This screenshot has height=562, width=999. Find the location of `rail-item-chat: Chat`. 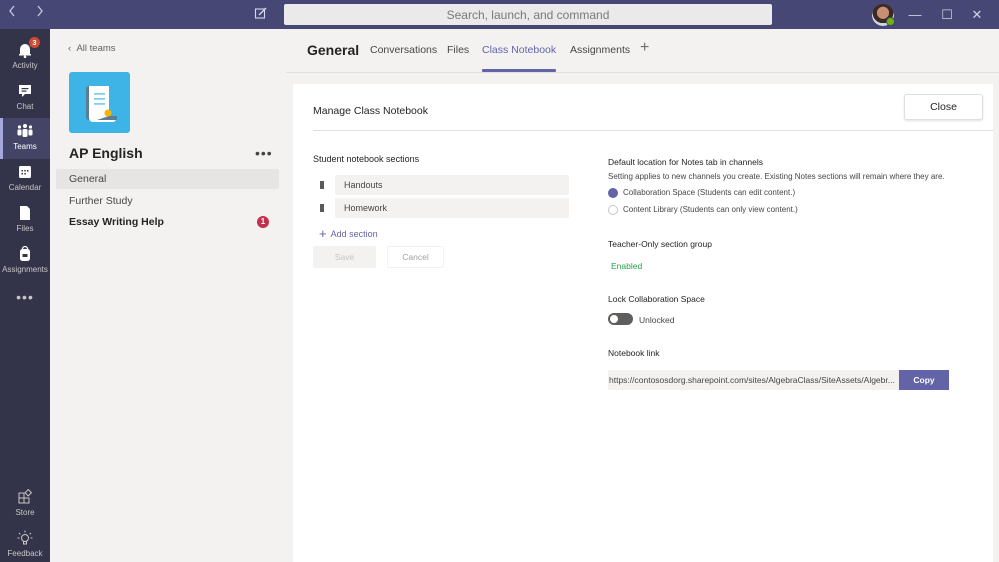

rail-item-chat: Chat is located at coordinates (25, 98).